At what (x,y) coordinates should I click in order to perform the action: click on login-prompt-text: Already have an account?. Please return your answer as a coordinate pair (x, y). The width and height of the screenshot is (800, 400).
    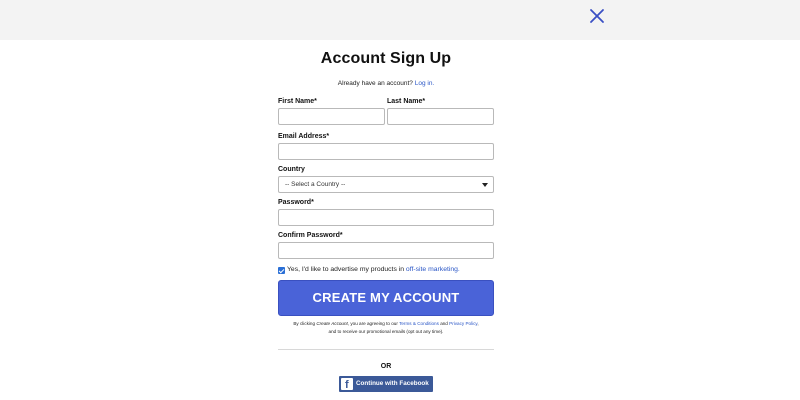
    Looking at the image, I should click on (375, 83).